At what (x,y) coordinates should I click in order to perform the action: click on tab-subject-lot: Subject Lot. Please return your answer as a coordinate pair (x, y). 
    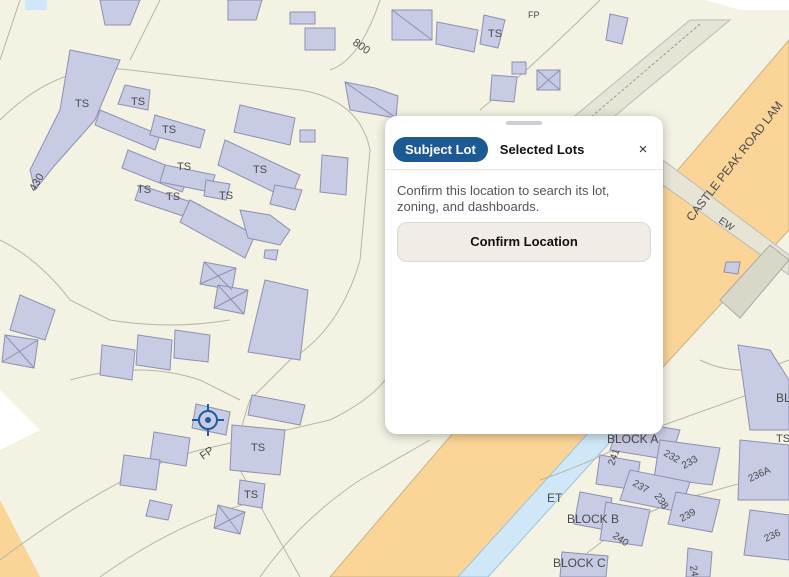
    Looking at the image, I should click on (440, 149).